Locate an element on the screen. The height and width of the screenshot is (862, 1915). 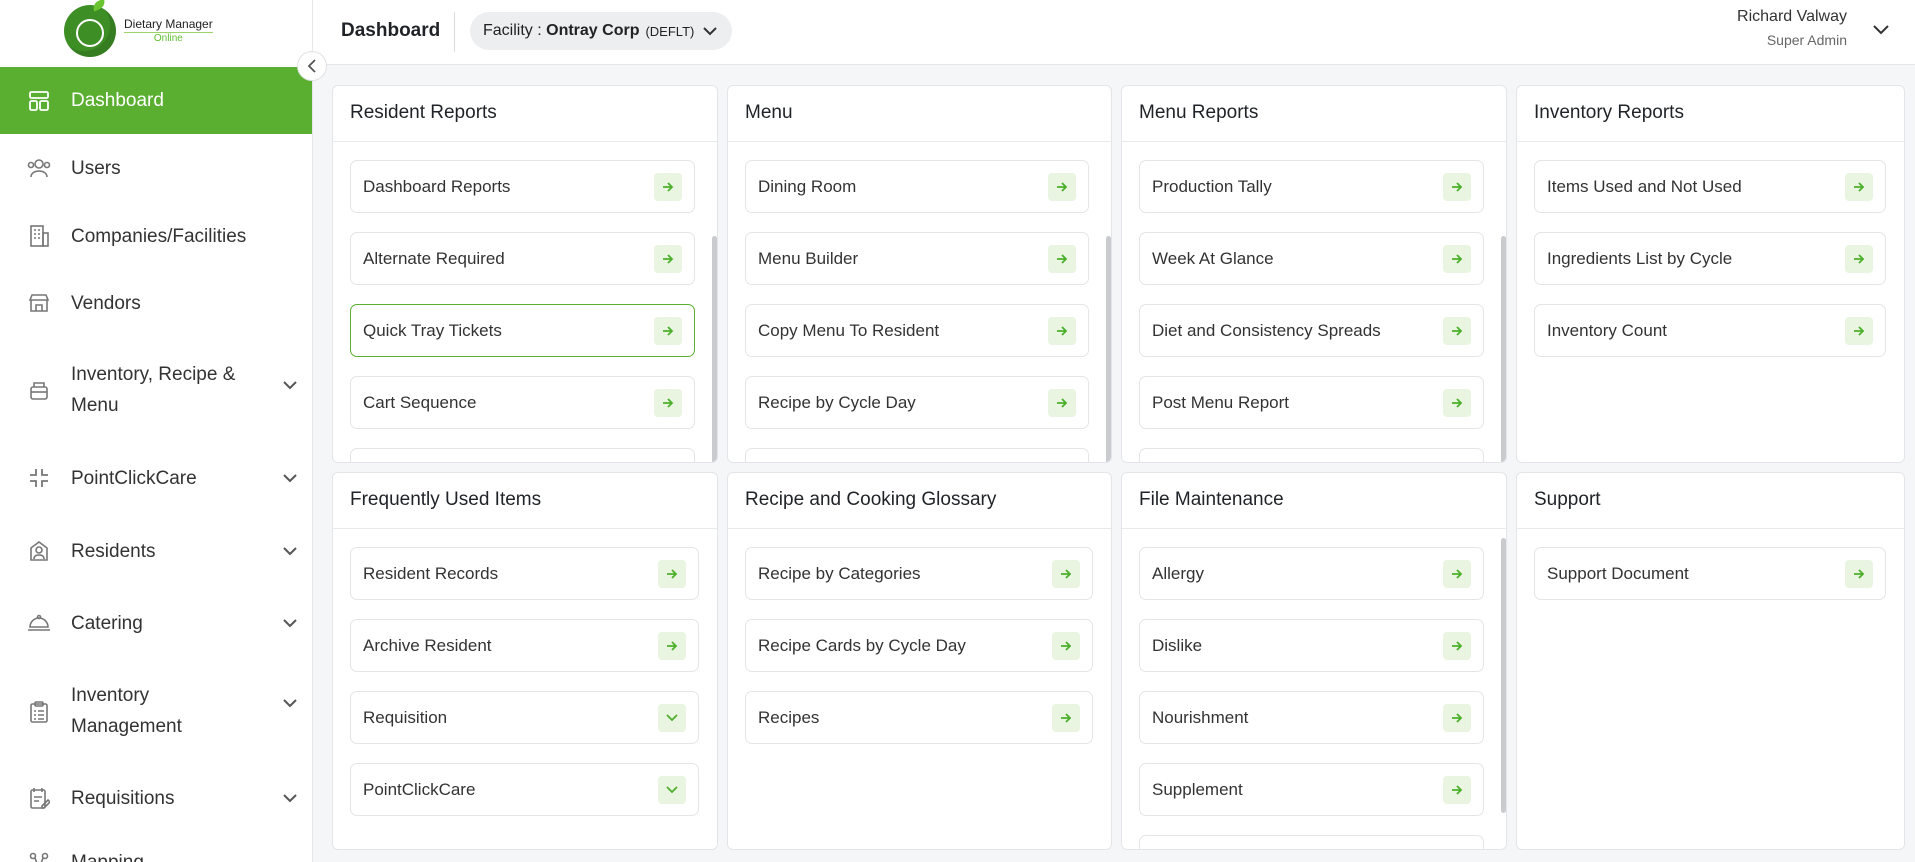
sidebar-item-label: Catering is located at coordinates (107, 623).